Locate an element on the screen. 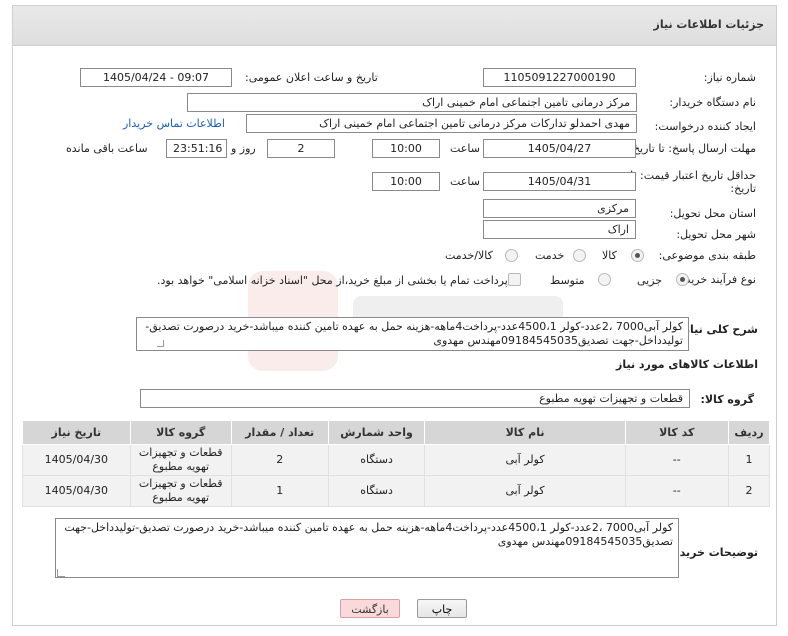 This screenshot has height=636, width=788. reply-deadline-time-label: ساعت is located at coordinates (465, 148).